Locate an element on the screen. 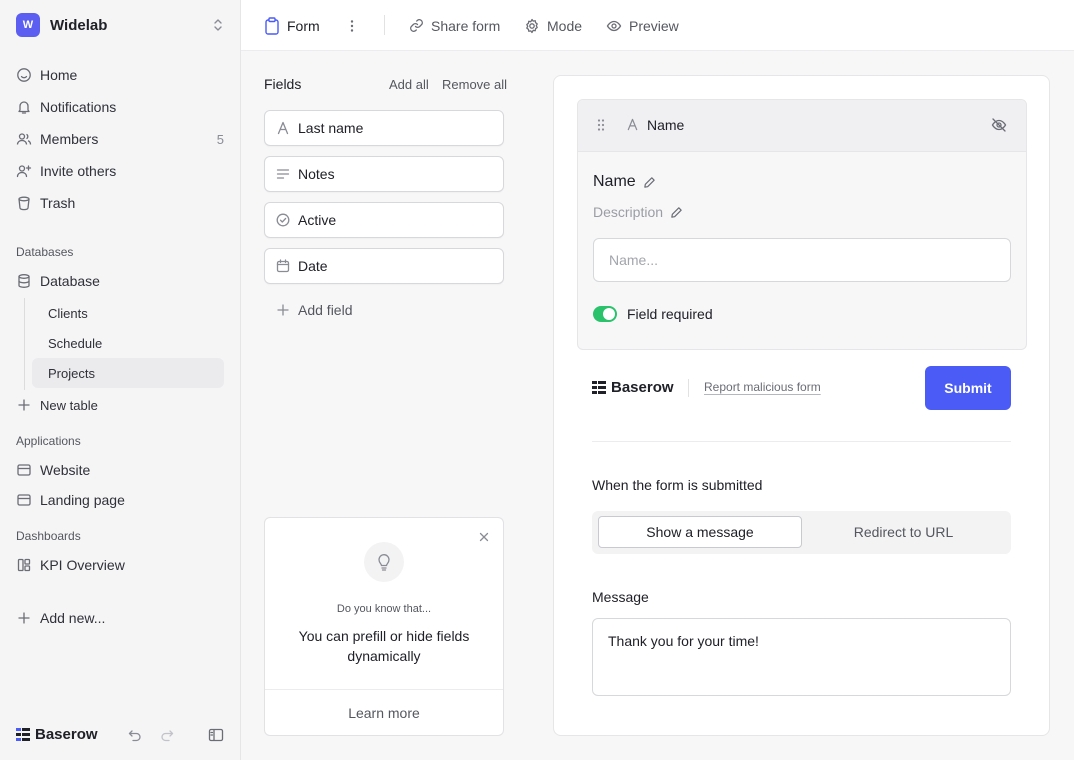  more-vertical-icon is located at coordinates (352, 26).